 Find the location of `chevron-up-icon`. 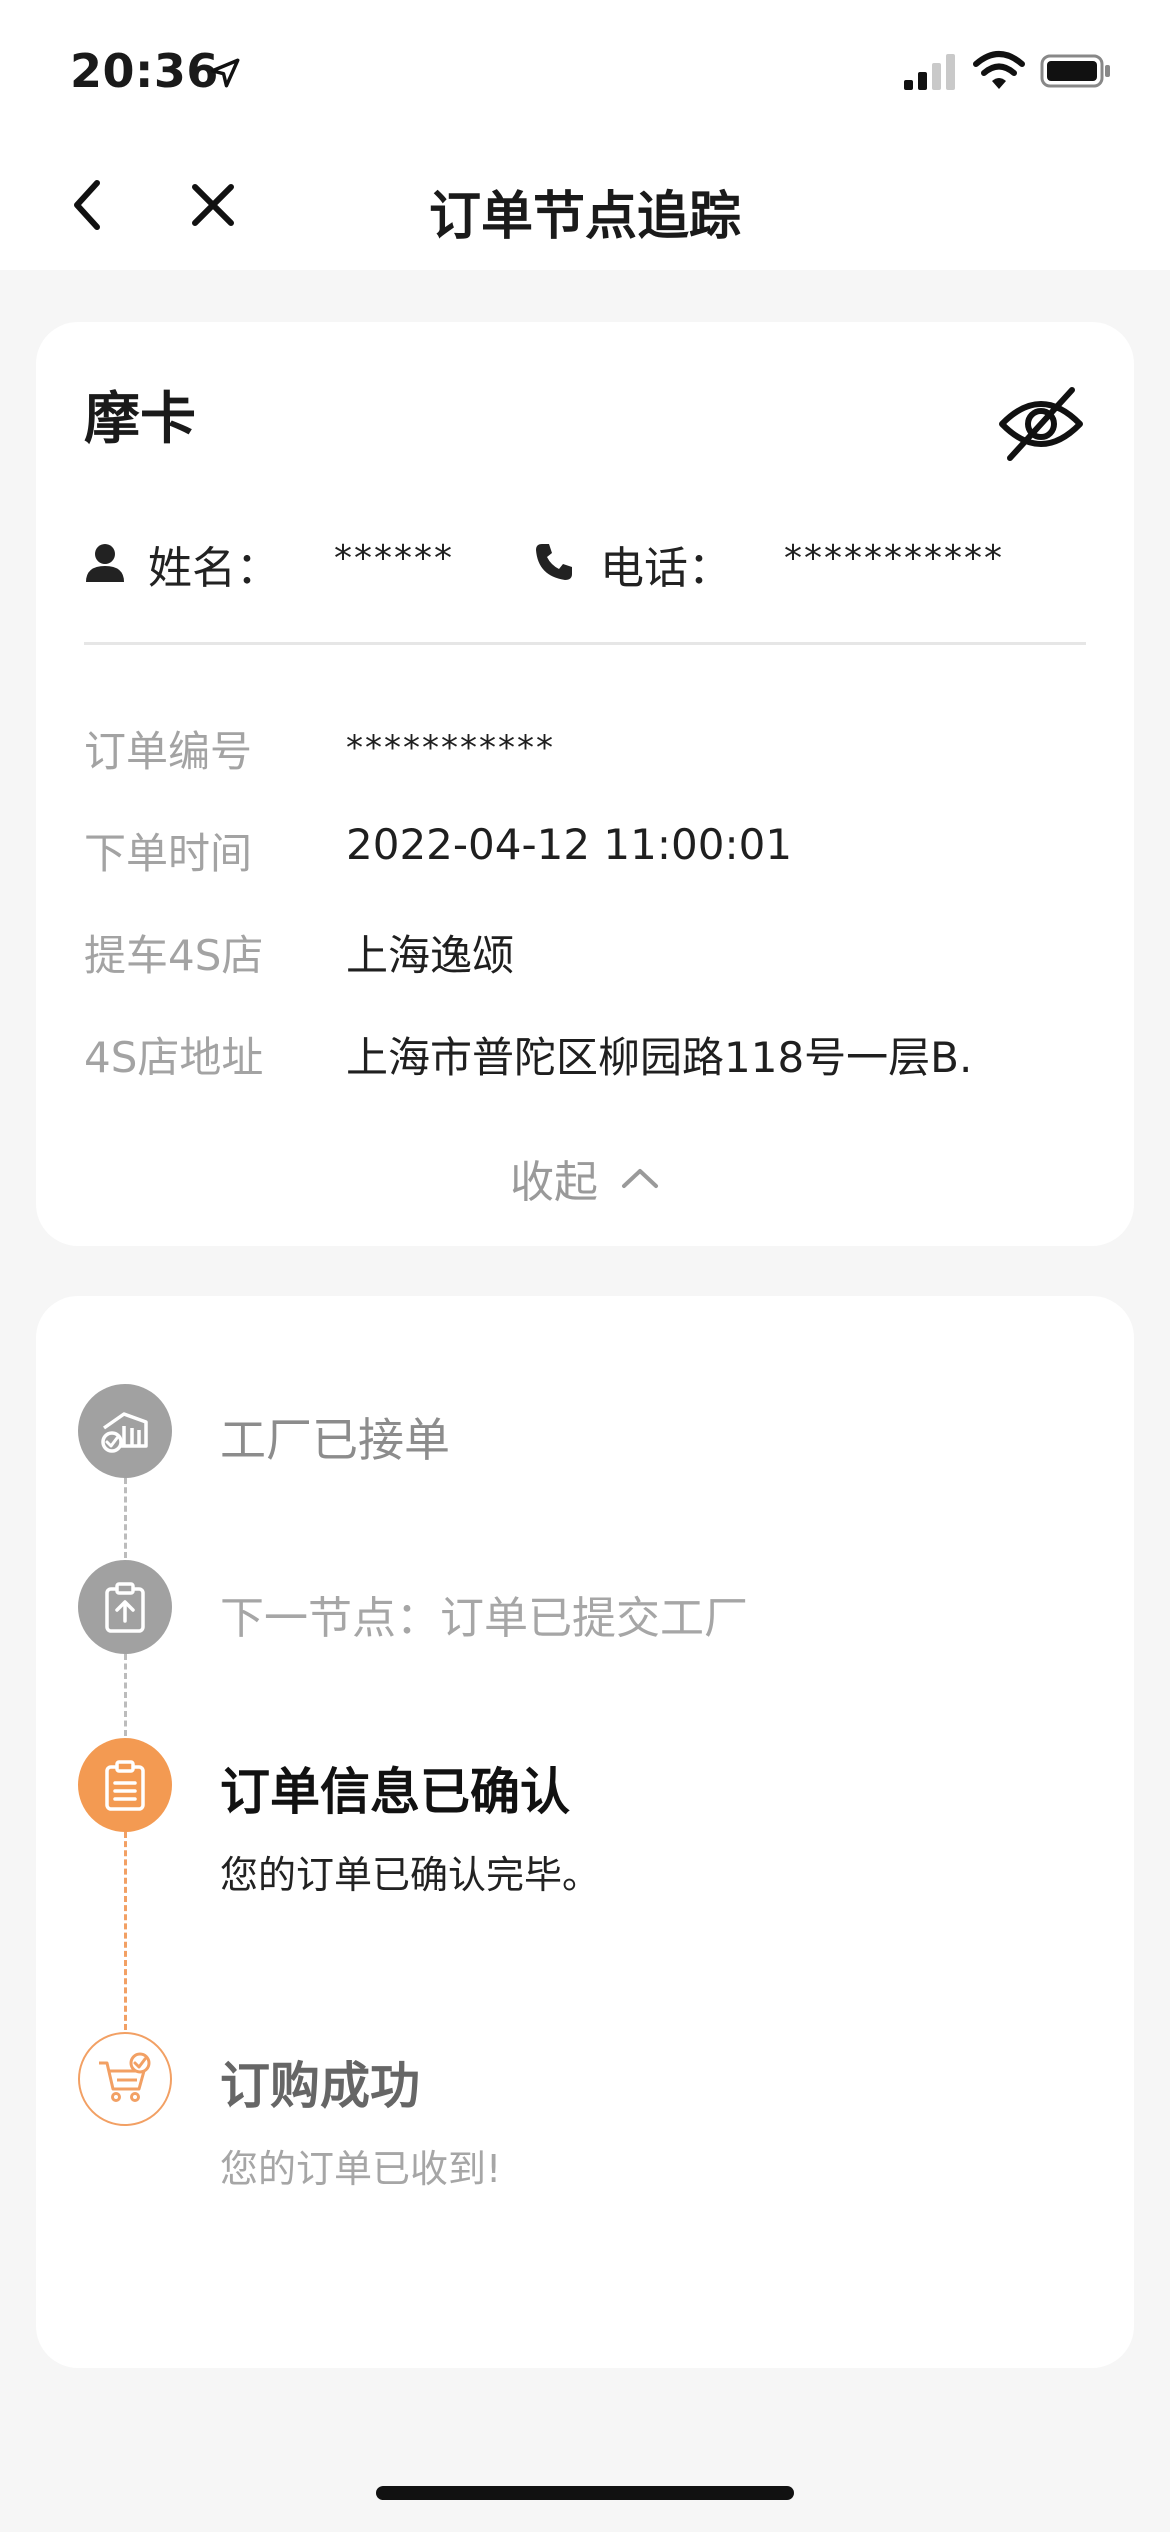

chevron-up-icon is located at coordinates (640, 1178).